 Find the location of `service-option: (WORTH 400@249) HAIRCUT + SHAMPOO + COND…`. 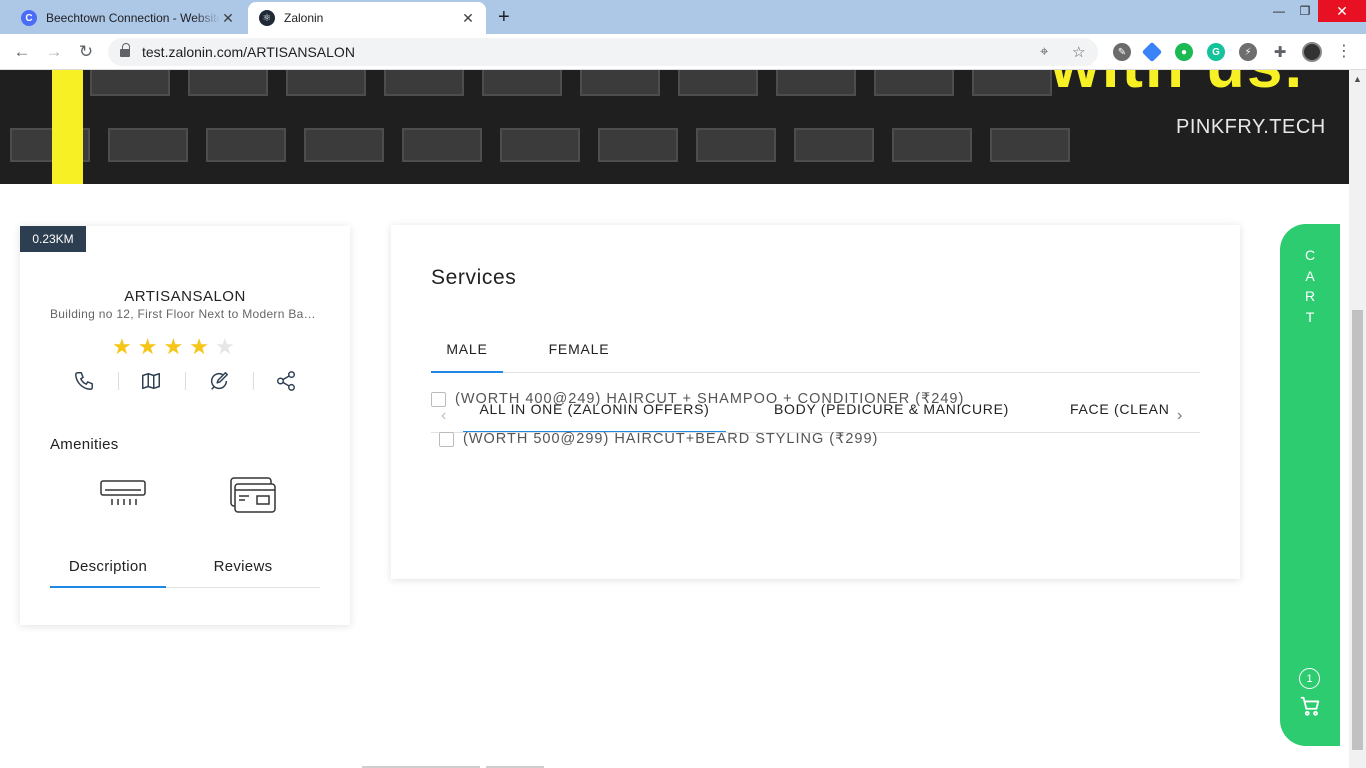

service-option: (WORTH 400@249) HAIRCUT + SHAMPOO + COND… is located at coordinates (697, 399).